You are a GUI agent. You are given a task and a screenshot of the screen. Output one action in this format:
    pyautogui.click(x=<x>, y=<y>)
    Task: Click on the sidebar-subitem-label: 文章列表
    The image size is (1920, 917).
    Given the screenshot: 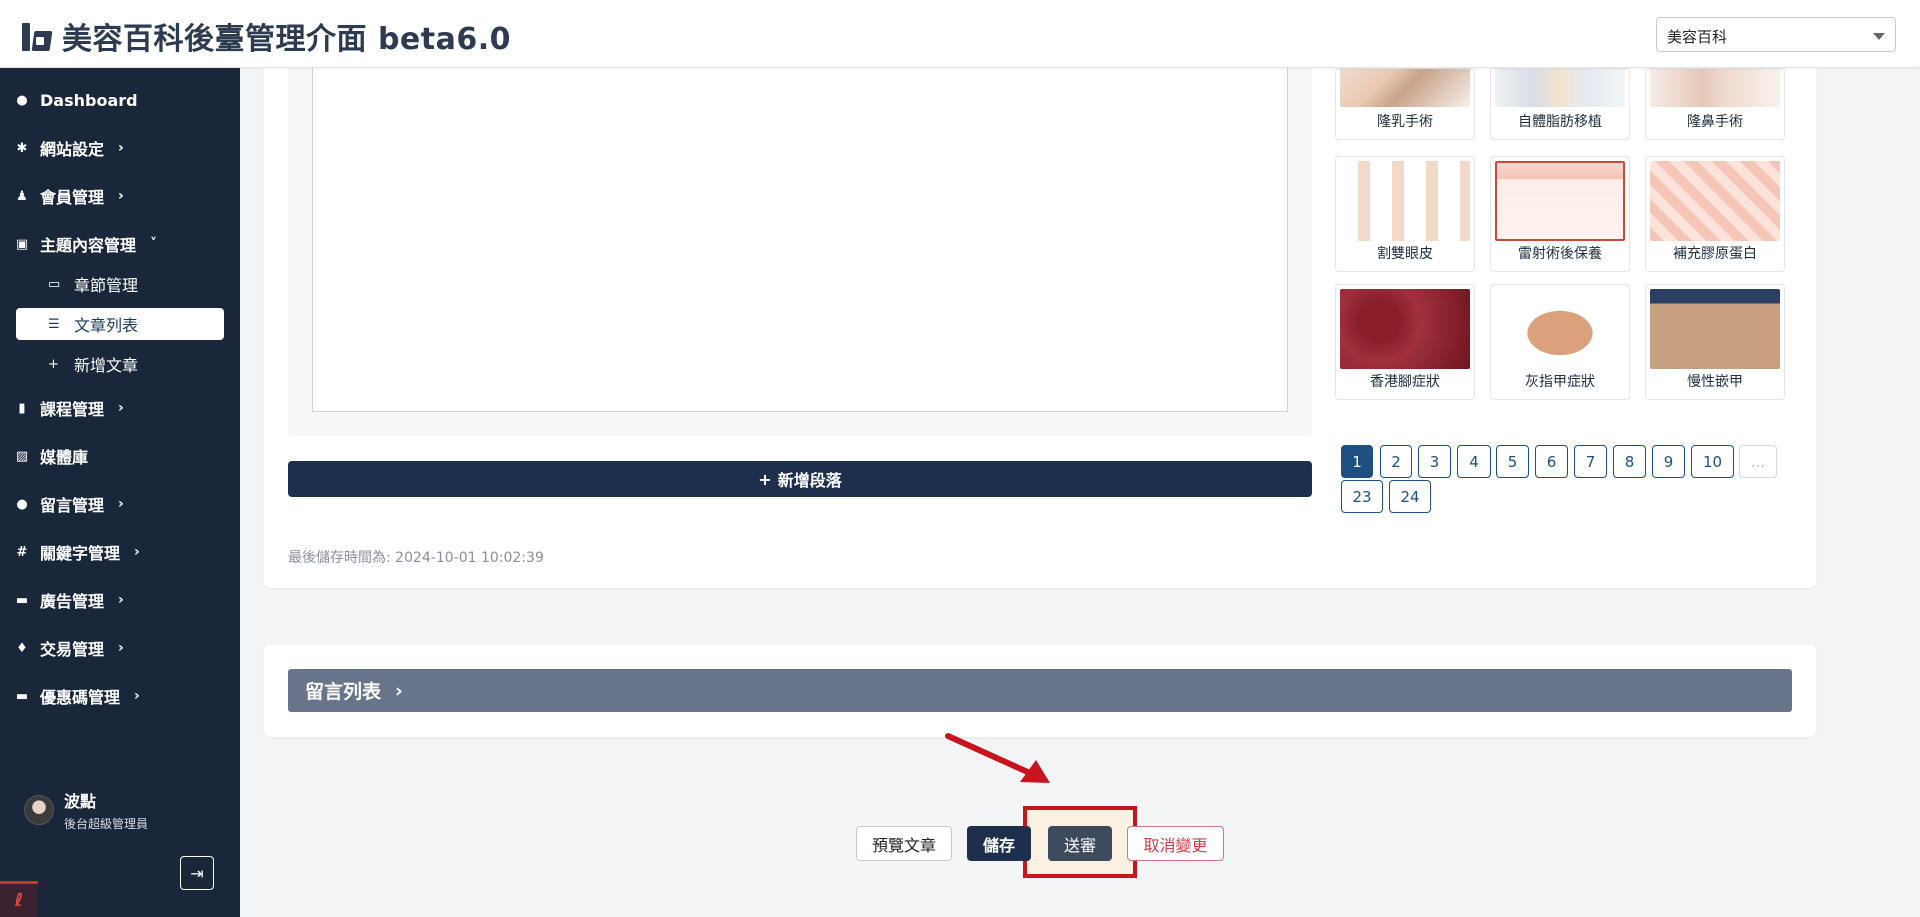 What is the action you would take?
    pyautogui.click(x=106, y=325)
    